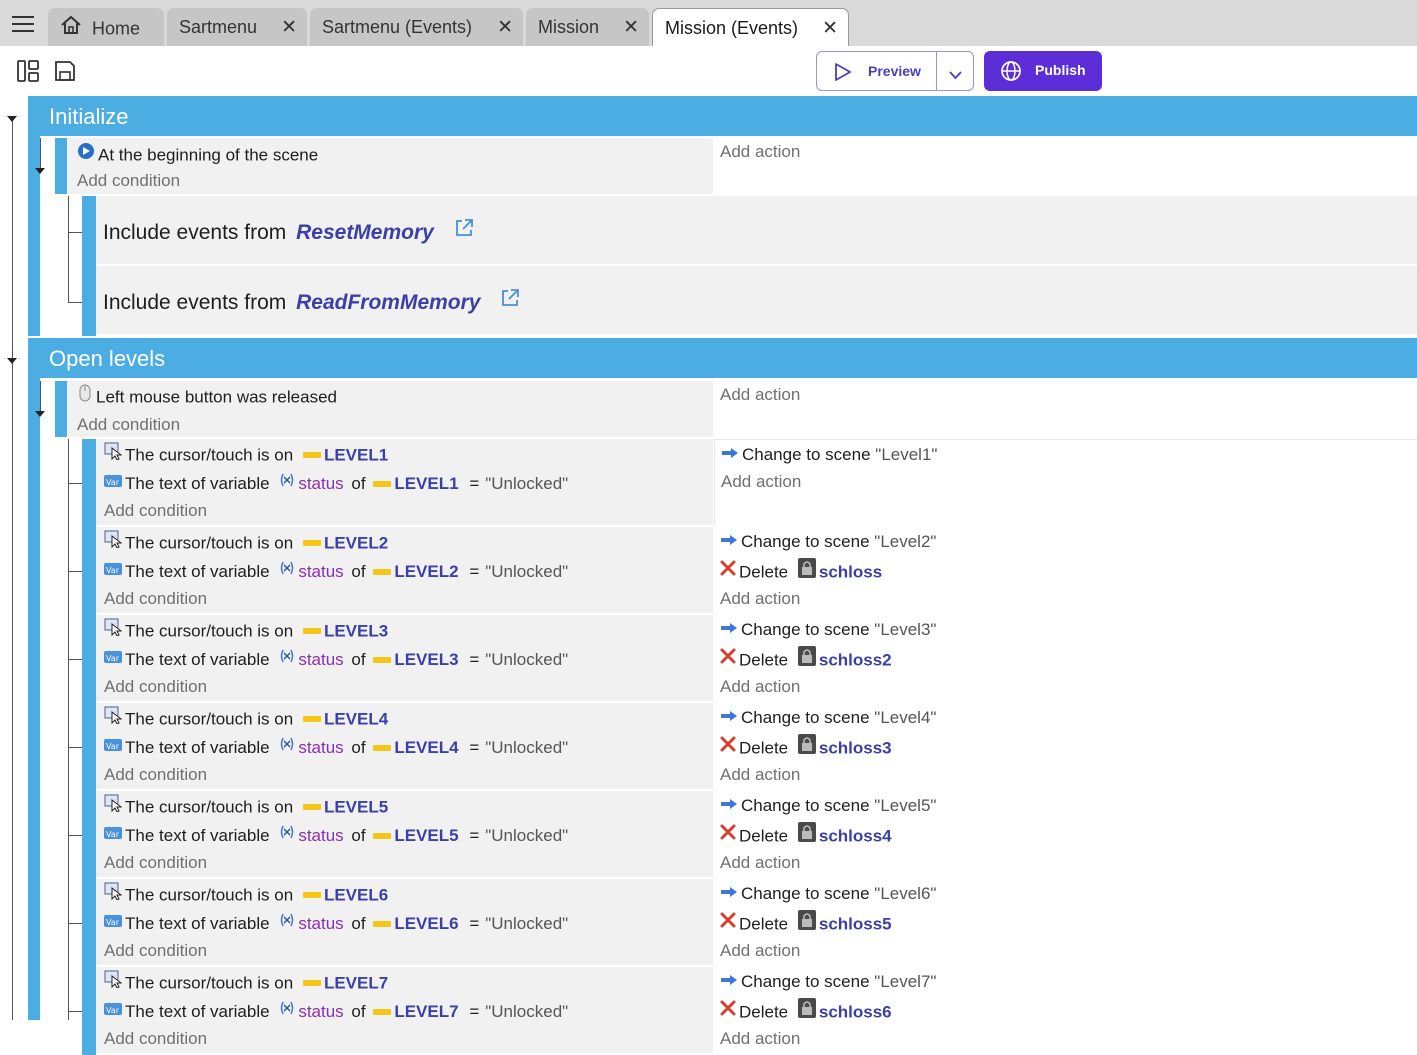 Image resolution: width=1417 pixels, height=1055 pixels. I want to click on action-change-scene: Change to scene "Level2", so click(828, 542).